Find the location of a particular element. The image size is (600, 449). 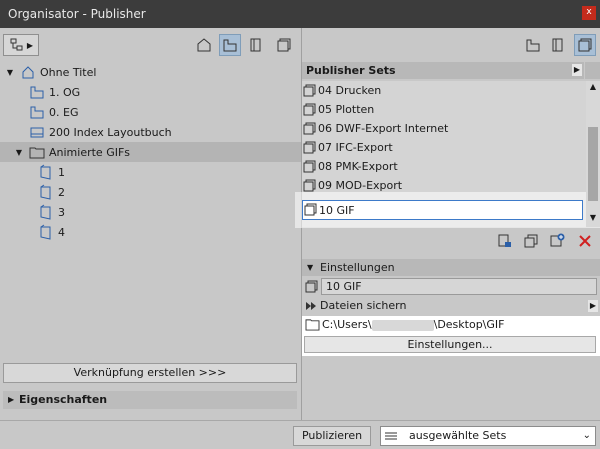

new-publisher-set-button is located at coordinates (505, 241).